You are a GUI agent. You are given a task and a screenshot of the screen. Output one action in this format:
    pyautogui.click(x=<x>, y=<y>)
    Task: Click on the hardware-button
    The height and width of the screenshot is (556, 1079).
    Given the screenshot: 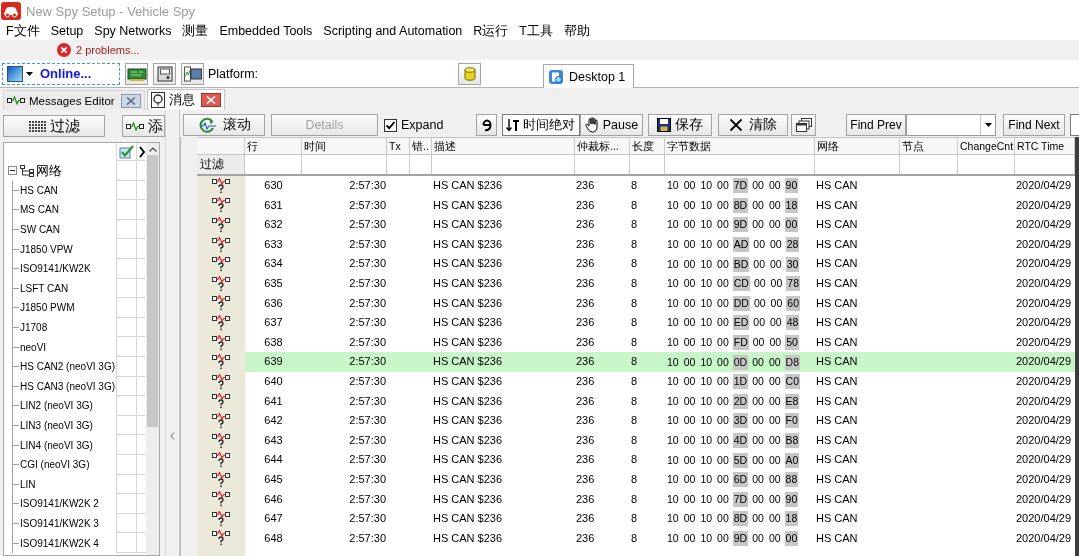 What is the action you would take?
    pyautogui.click(x=136, y=73)
    